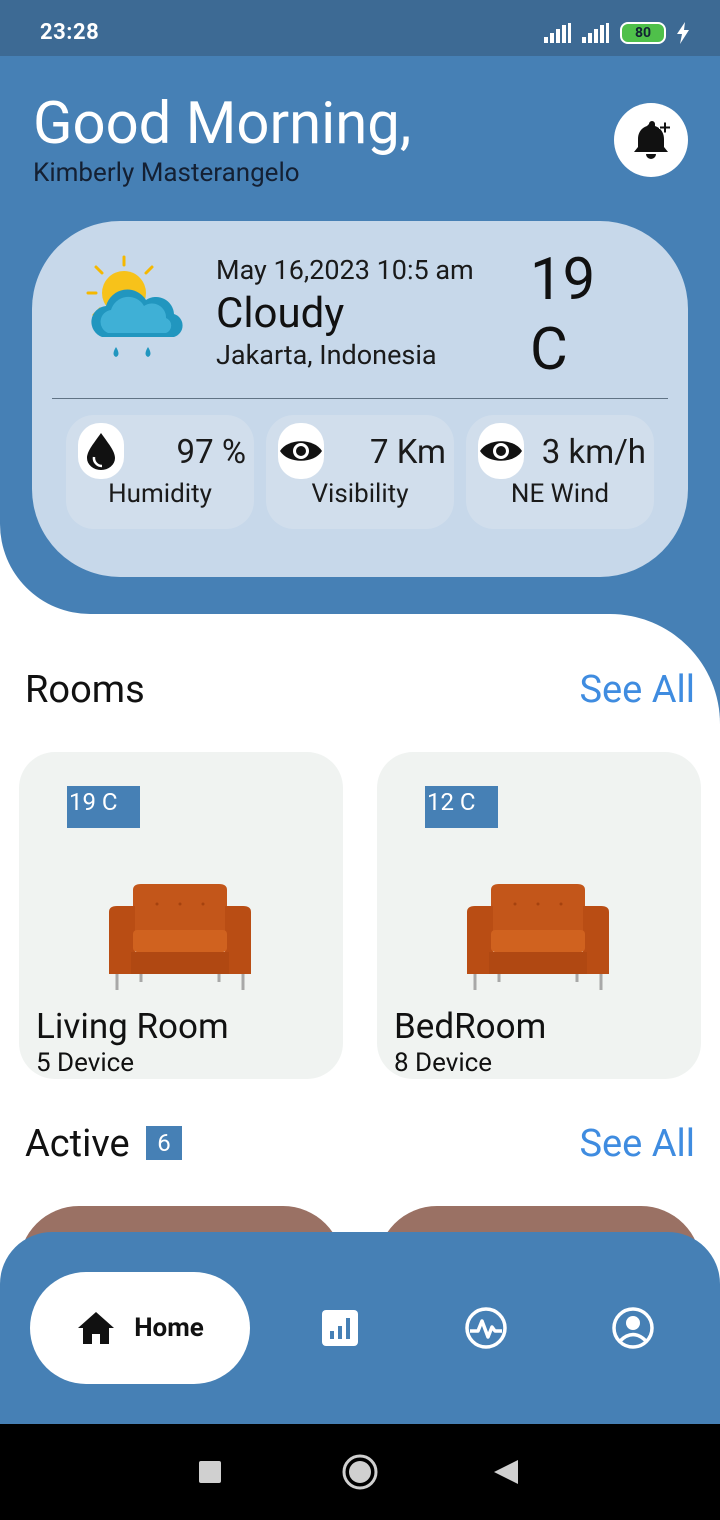 The height and width of the screenshot is (1520, 720). What do you see at coordinates (96, 1328) in the screenshot?
I see `home-icon` at bounding box center [96, 1328].